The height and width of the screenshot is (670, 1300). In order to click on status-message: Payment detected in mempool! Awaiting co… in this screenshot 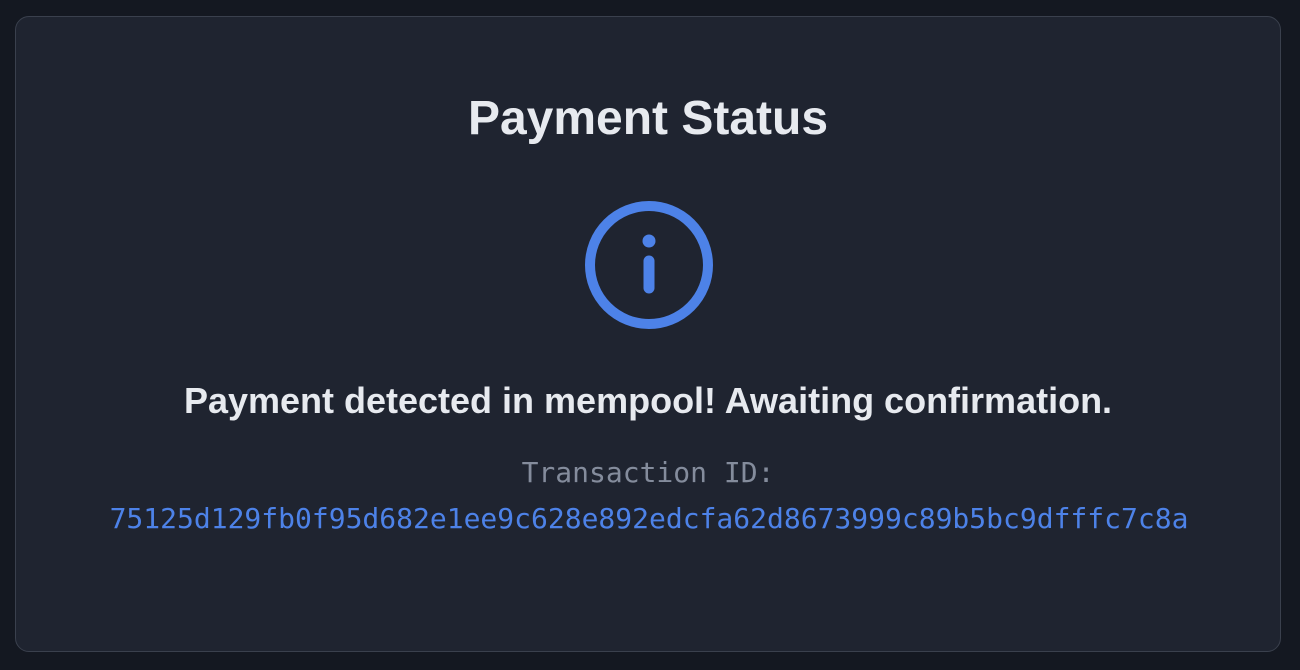, I will do `click(648, 400)`.